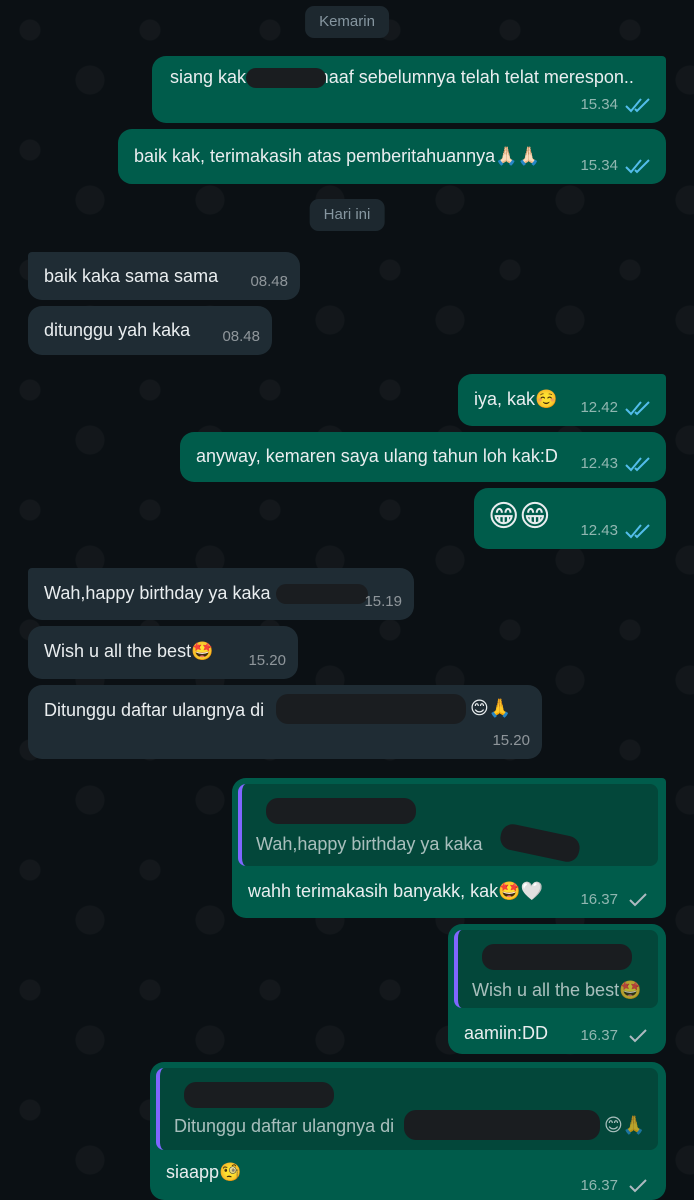 This screenshot has width=694, height=1200. Describe the element at coordinates (519, 516) in the screenshot. I see `message-text: 😁😁` at that location.